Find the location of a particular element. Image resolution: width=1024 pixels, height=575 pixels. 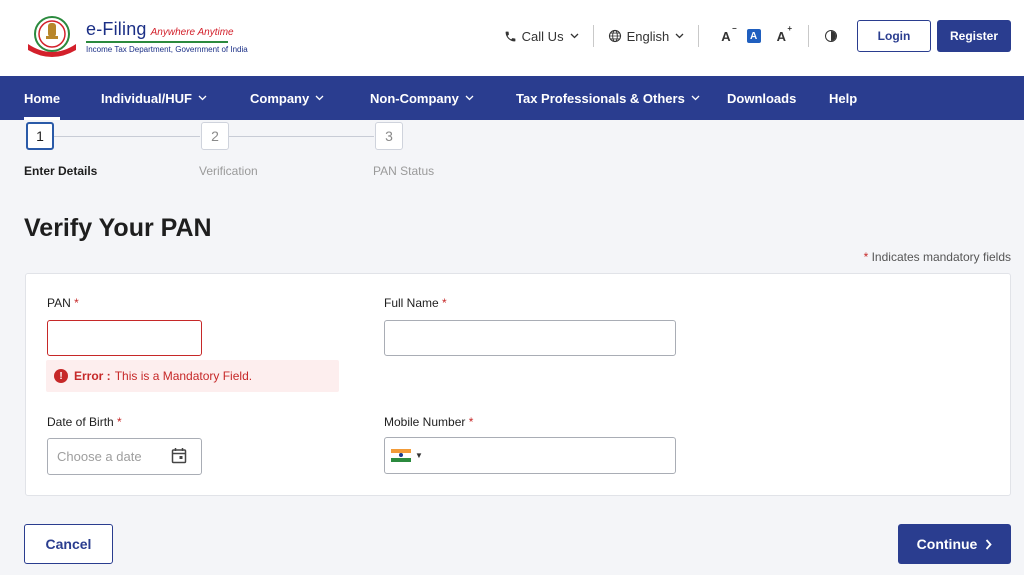

dob-label: Date of Birth * is located at coordinates (84, 422).